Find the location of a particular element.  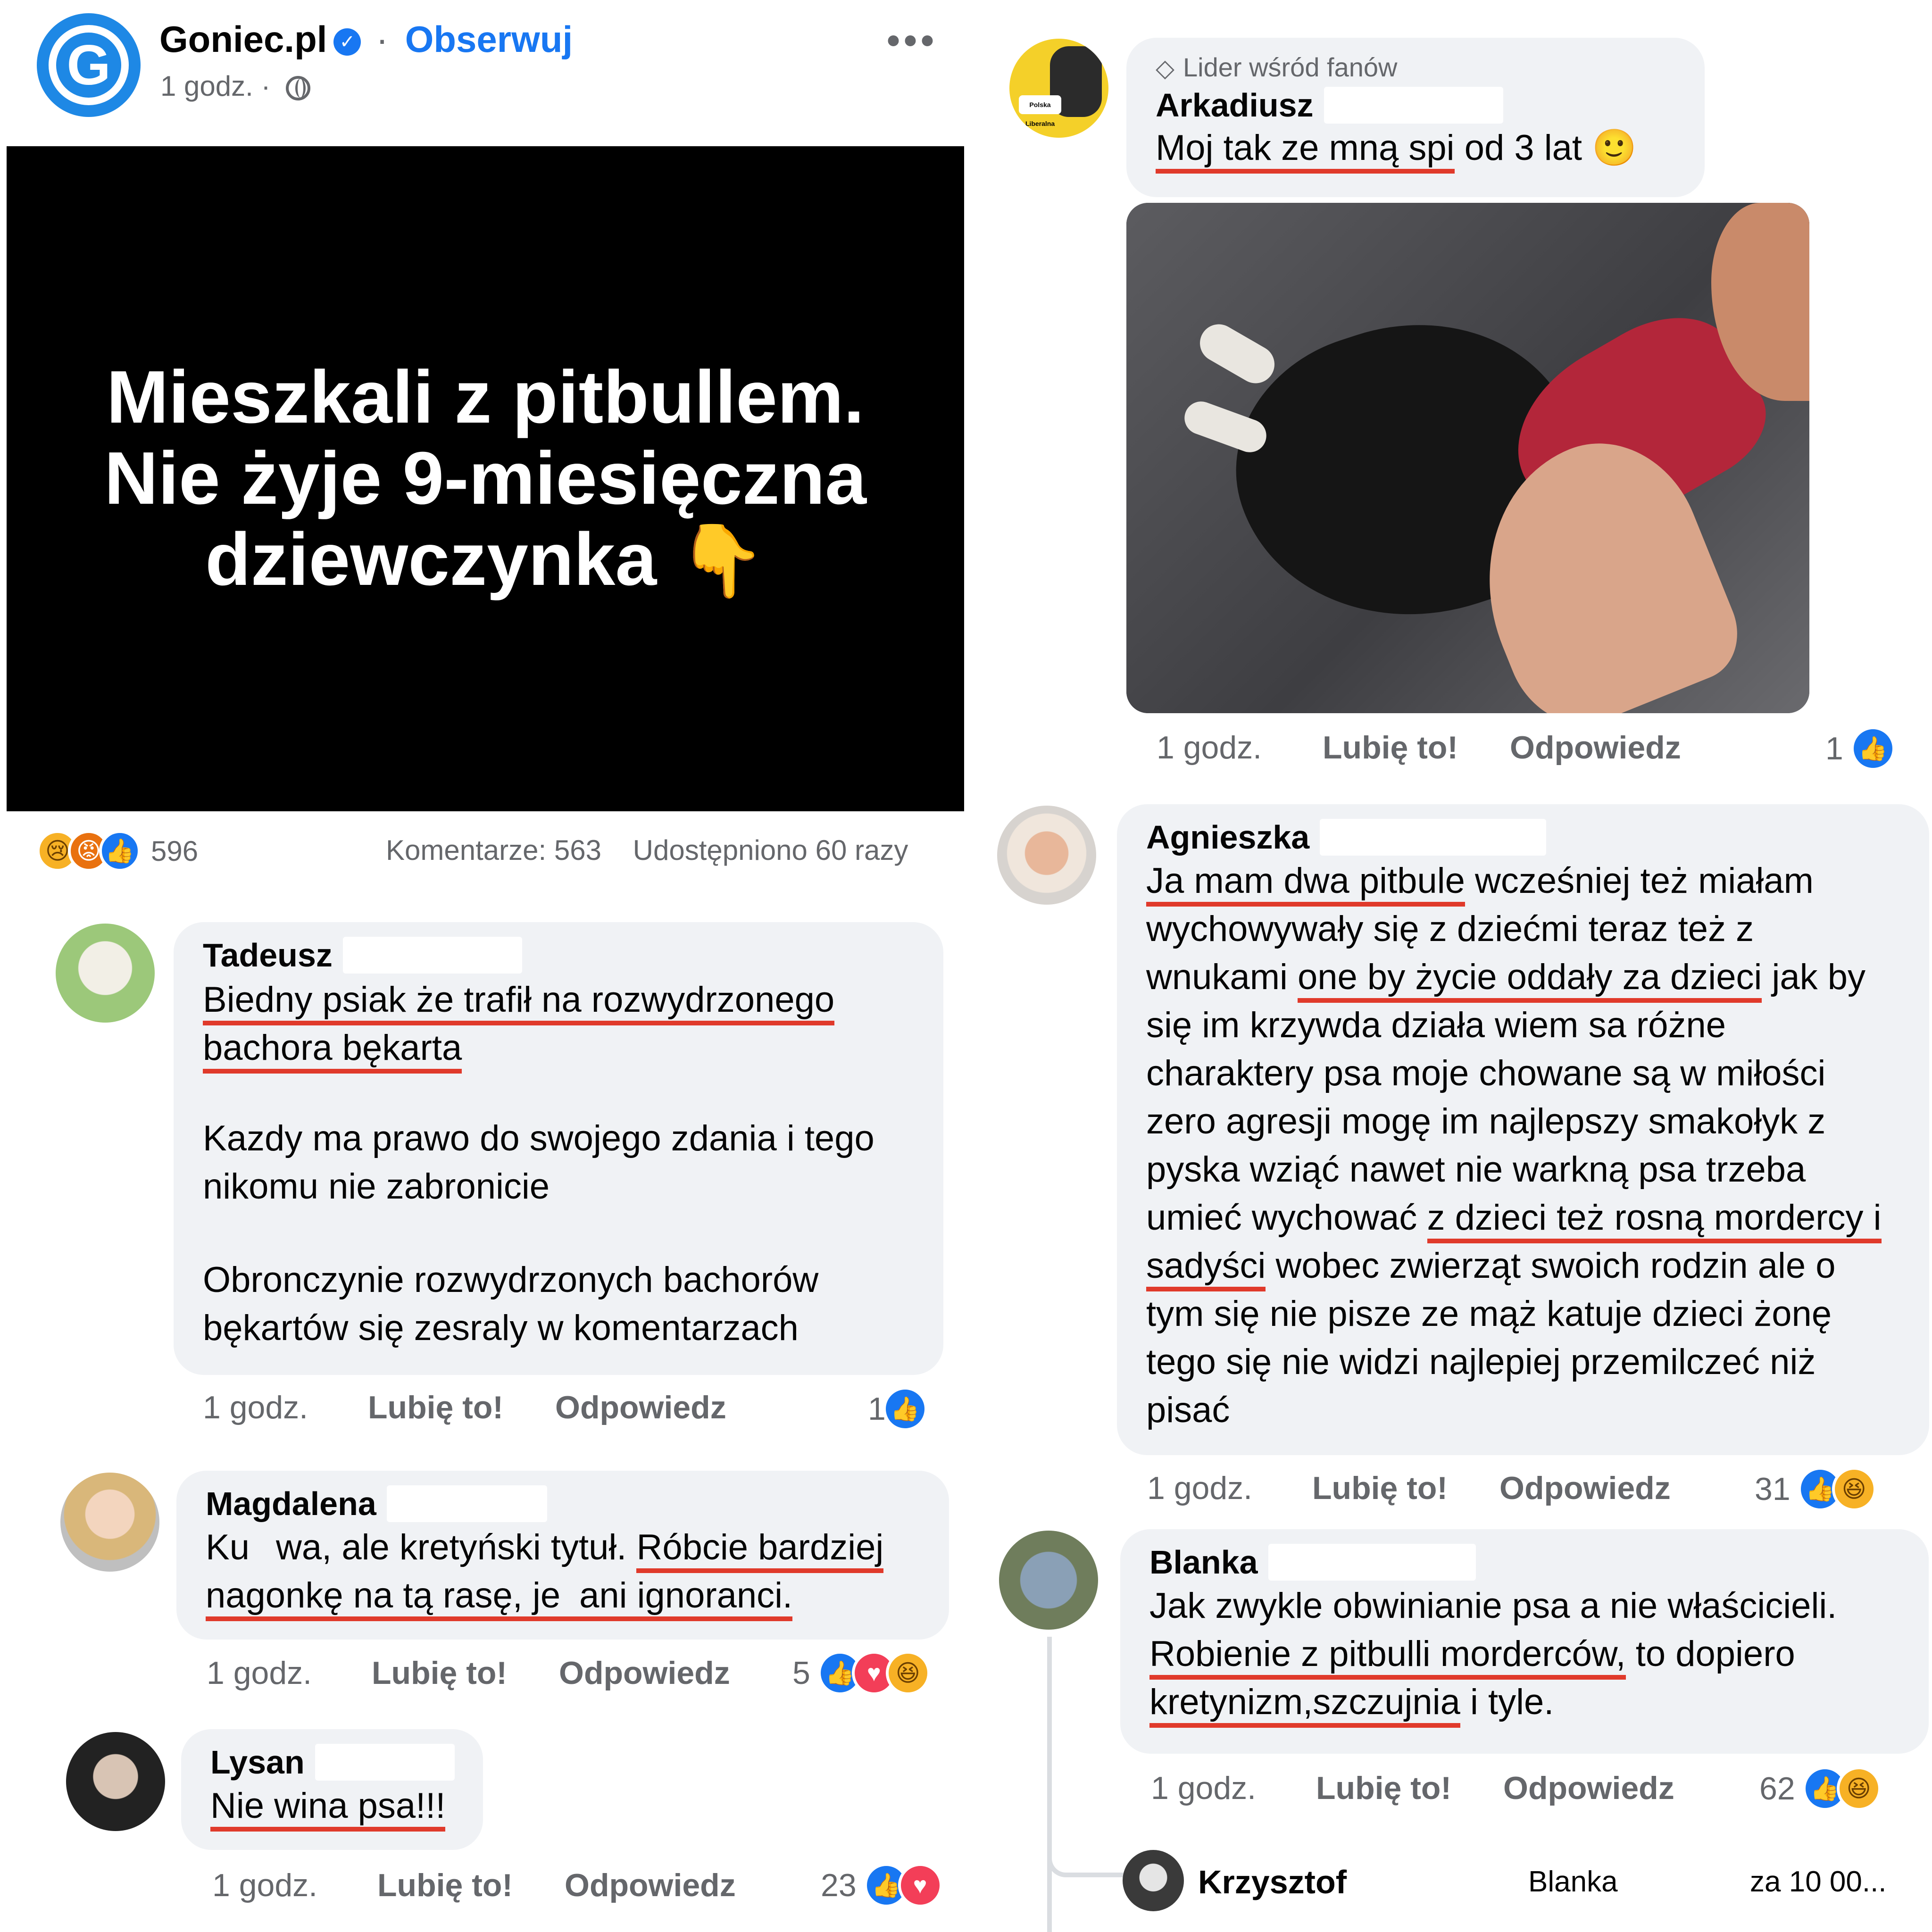

globe-icon is located at coordinates (298, 88).